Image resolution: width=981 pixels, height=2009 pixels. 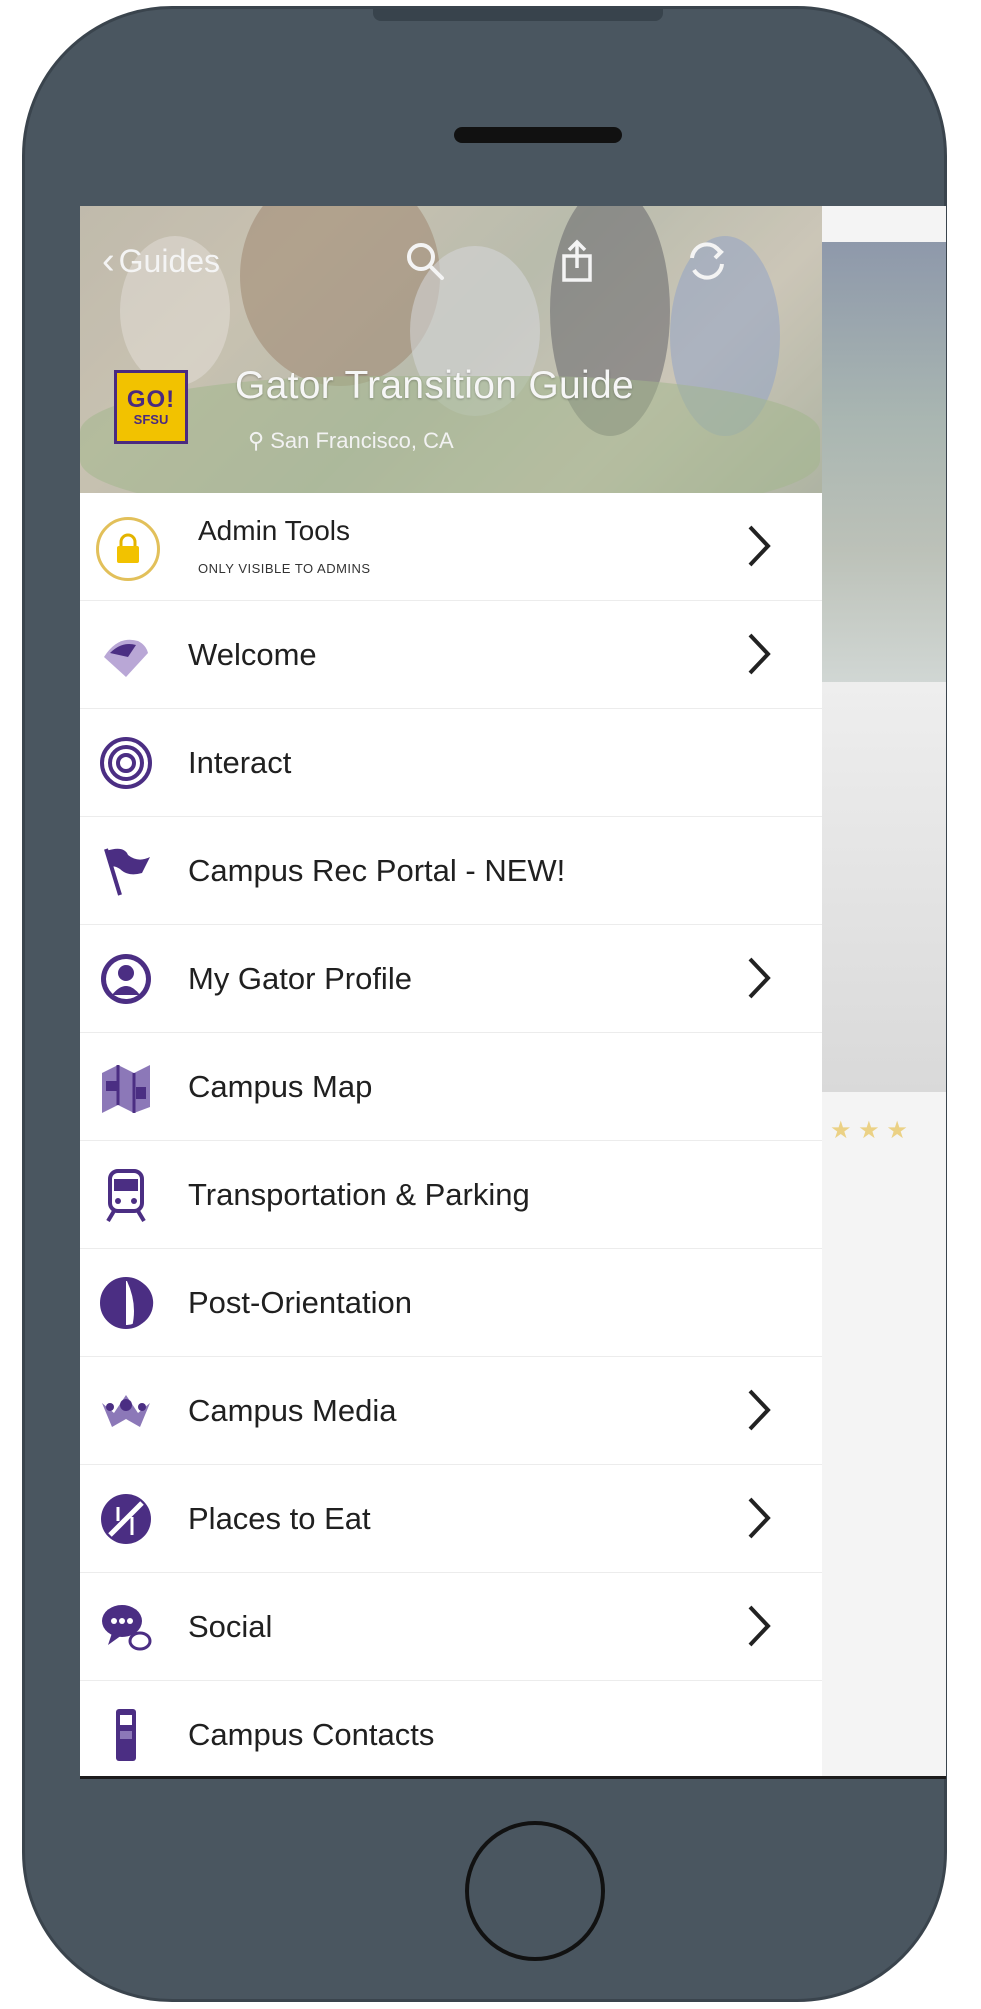 I want to click on phone-top-edge, so click(x=518, y=15).